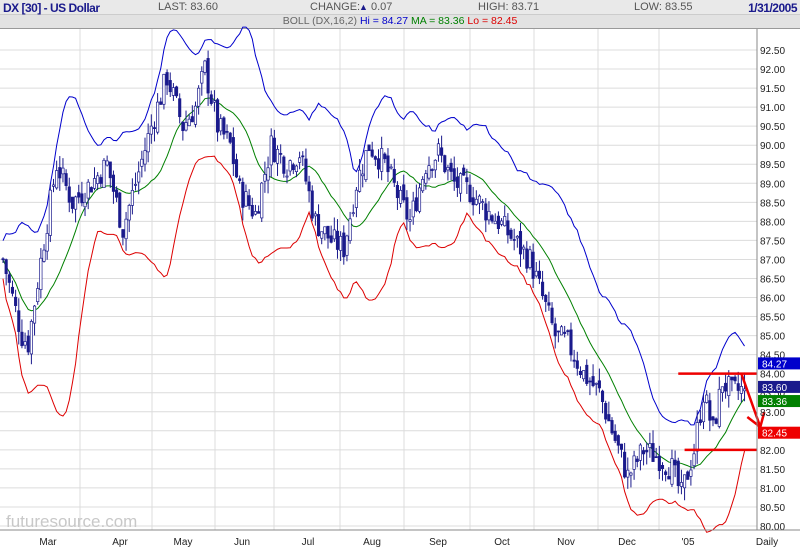 This screenshot has width=800, height=550. What do you see at coordinates (308, 542) in the screenshot?
I see `x-tick-label: Jul` at bounding box center [308, 542].